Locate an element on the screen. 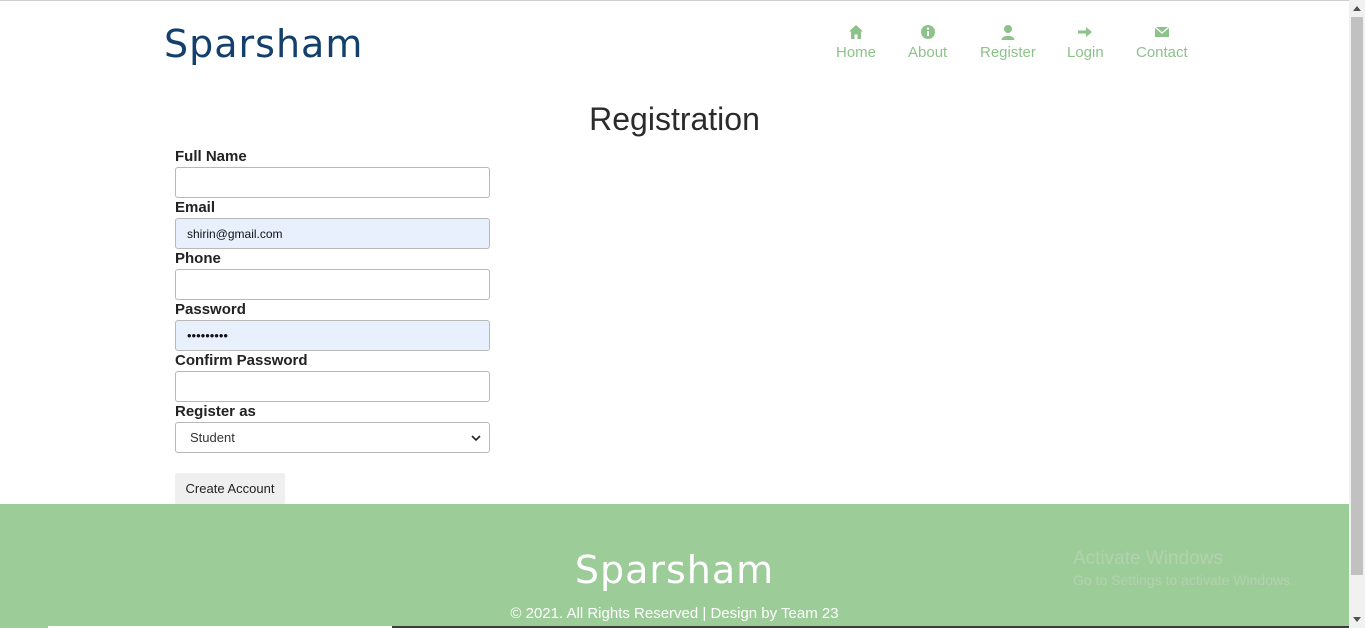 This screenshot has height=628, width=1365. page-title: Registration is located at coordinates (674, 119).